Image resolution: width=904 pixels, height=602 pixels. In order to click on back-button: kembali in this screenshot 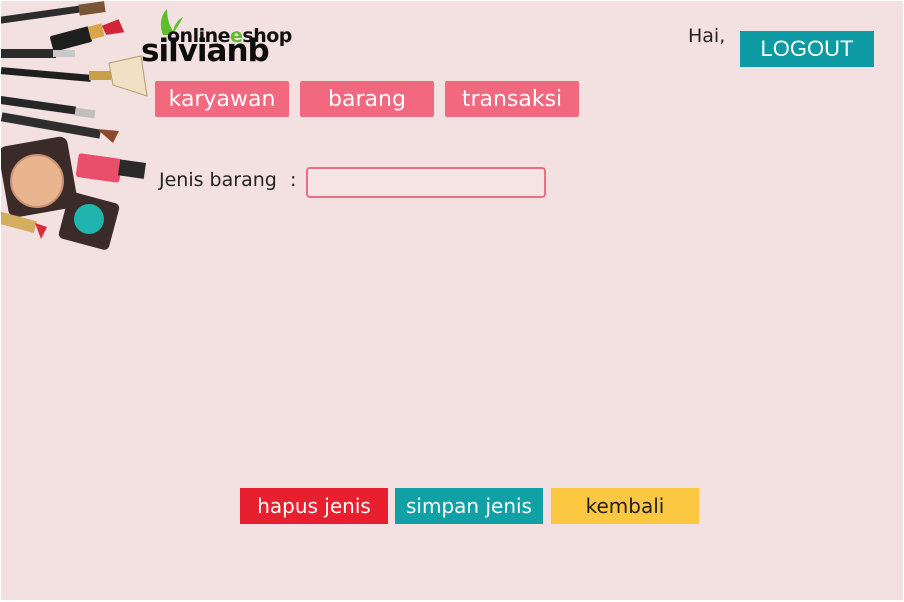, I will do `click(625, 506)`.